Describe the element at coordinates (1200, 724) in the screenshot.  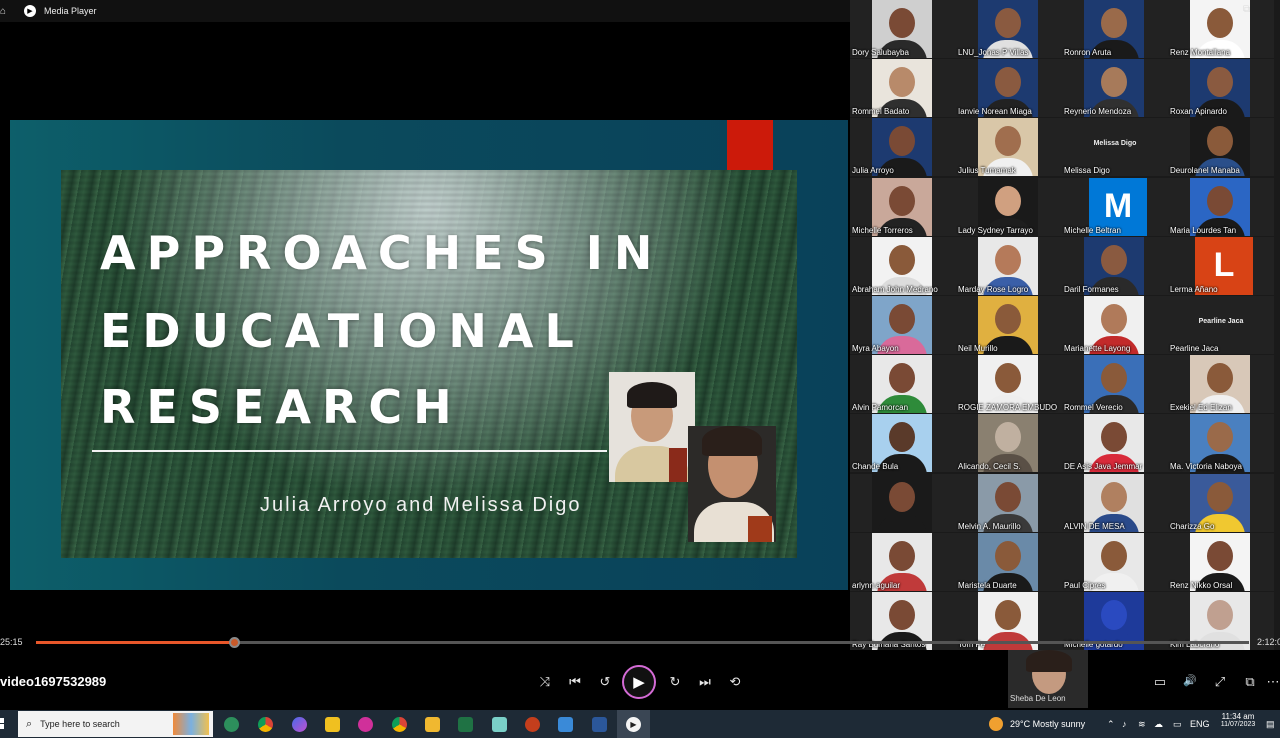
I see `language-indicator: ENG` at that location.